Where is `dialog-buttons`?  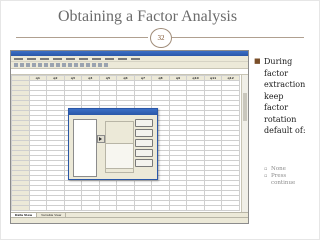
dialog-buttons is located at coordinates (144, 143).